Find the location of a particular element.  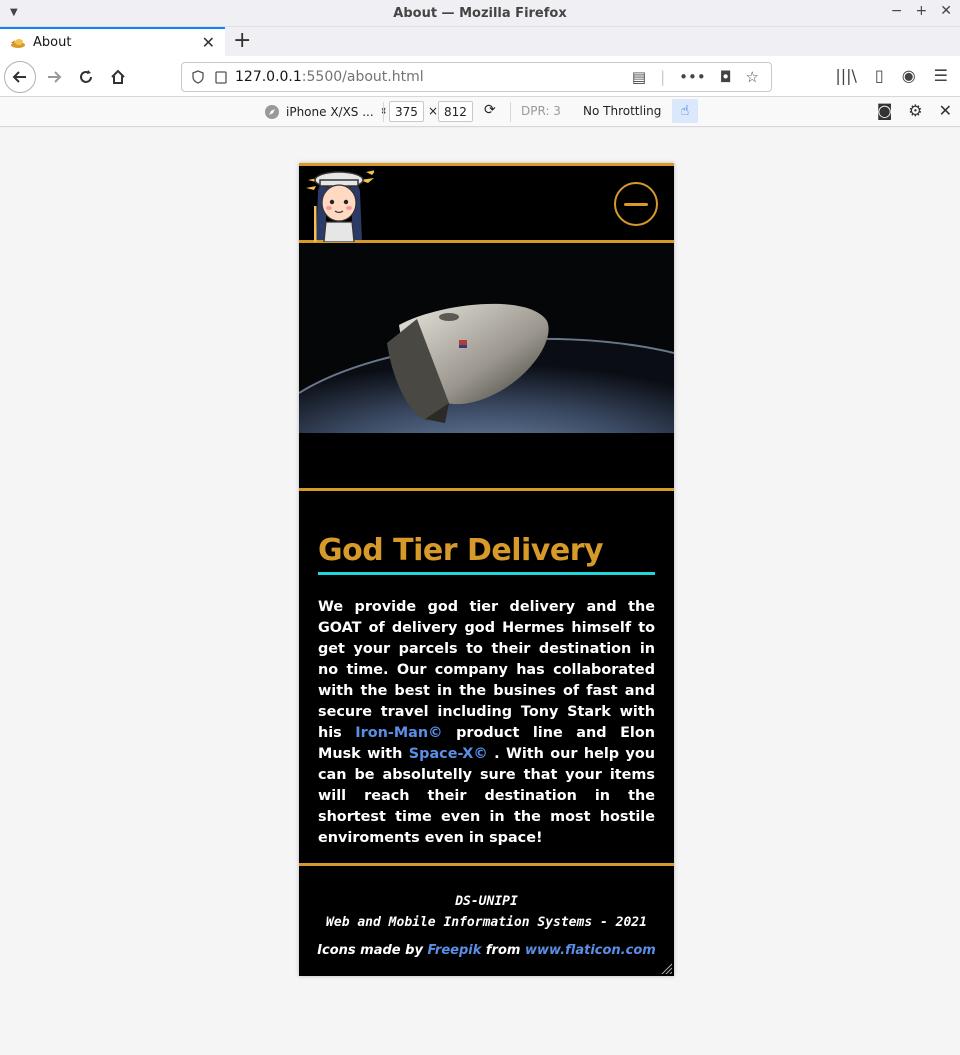

resize-handle-icon is located at coordinates (666, 968).